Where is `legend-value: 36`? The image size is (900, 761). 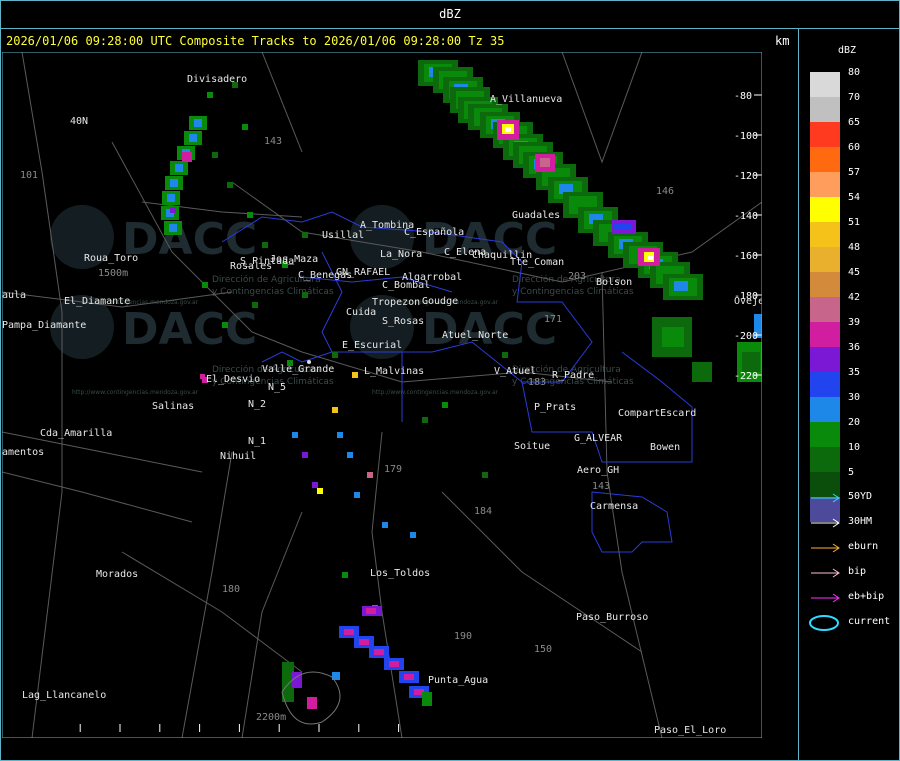
legend-value: 36 is located at coordinates (854, 347).